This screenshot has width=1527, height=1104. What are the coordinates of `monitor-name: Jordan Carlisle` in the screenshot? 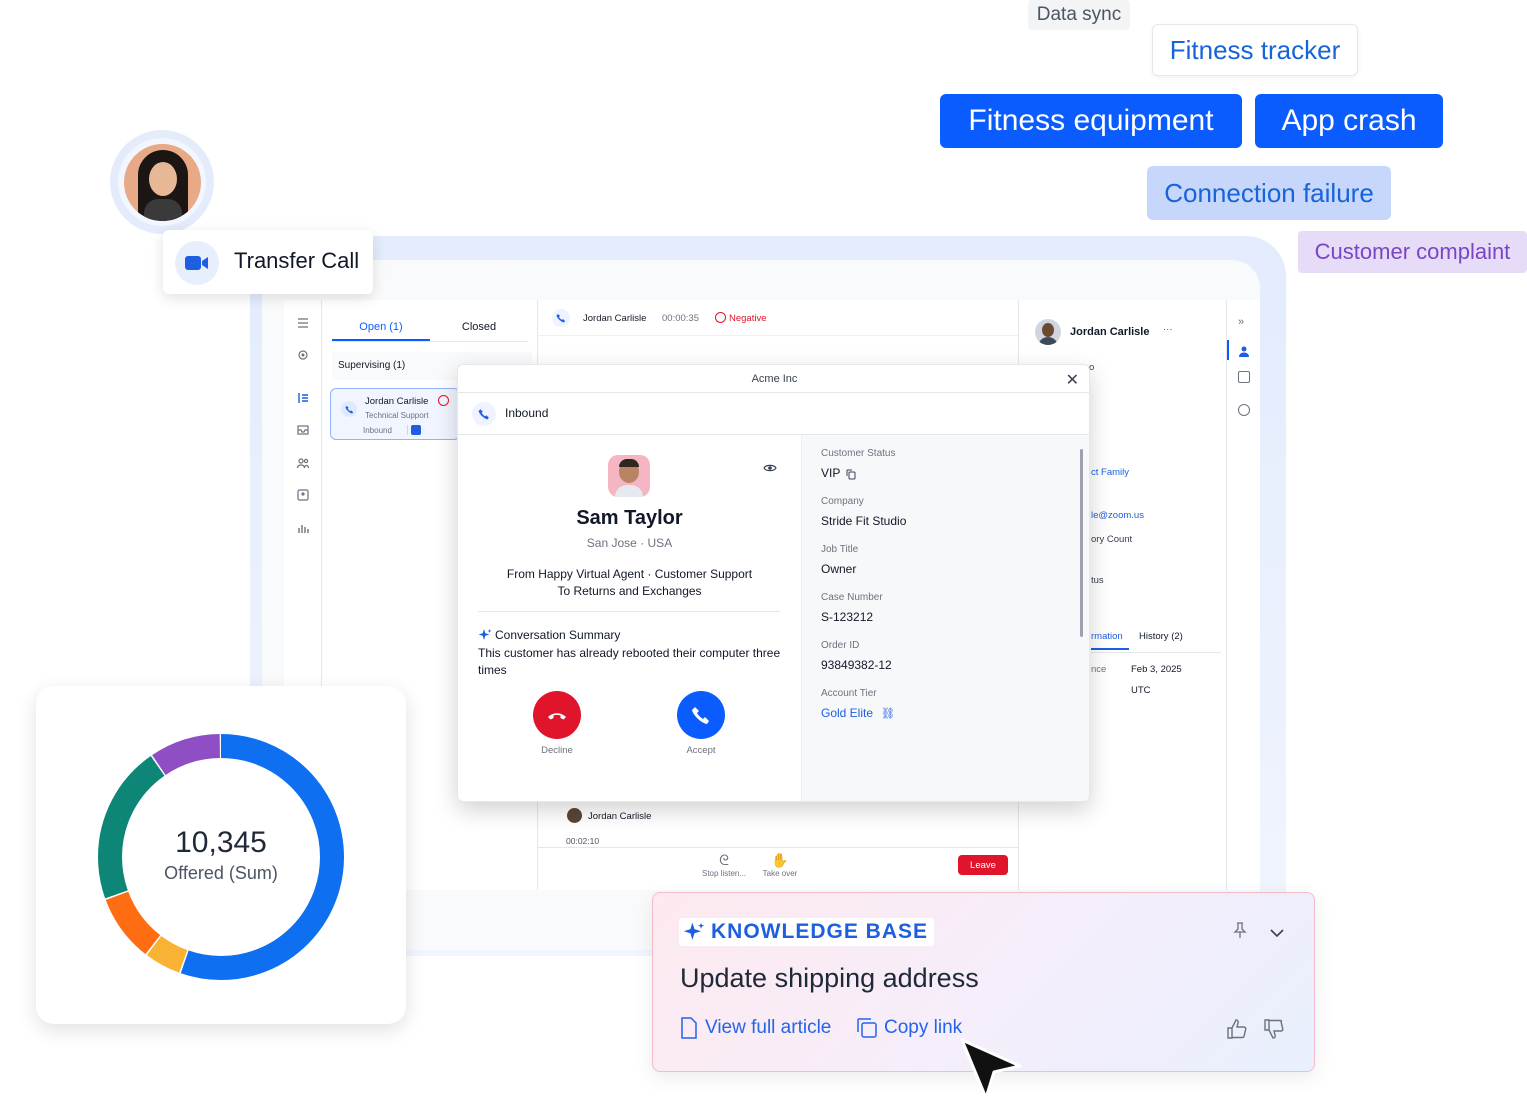 It's located at (620, 816).